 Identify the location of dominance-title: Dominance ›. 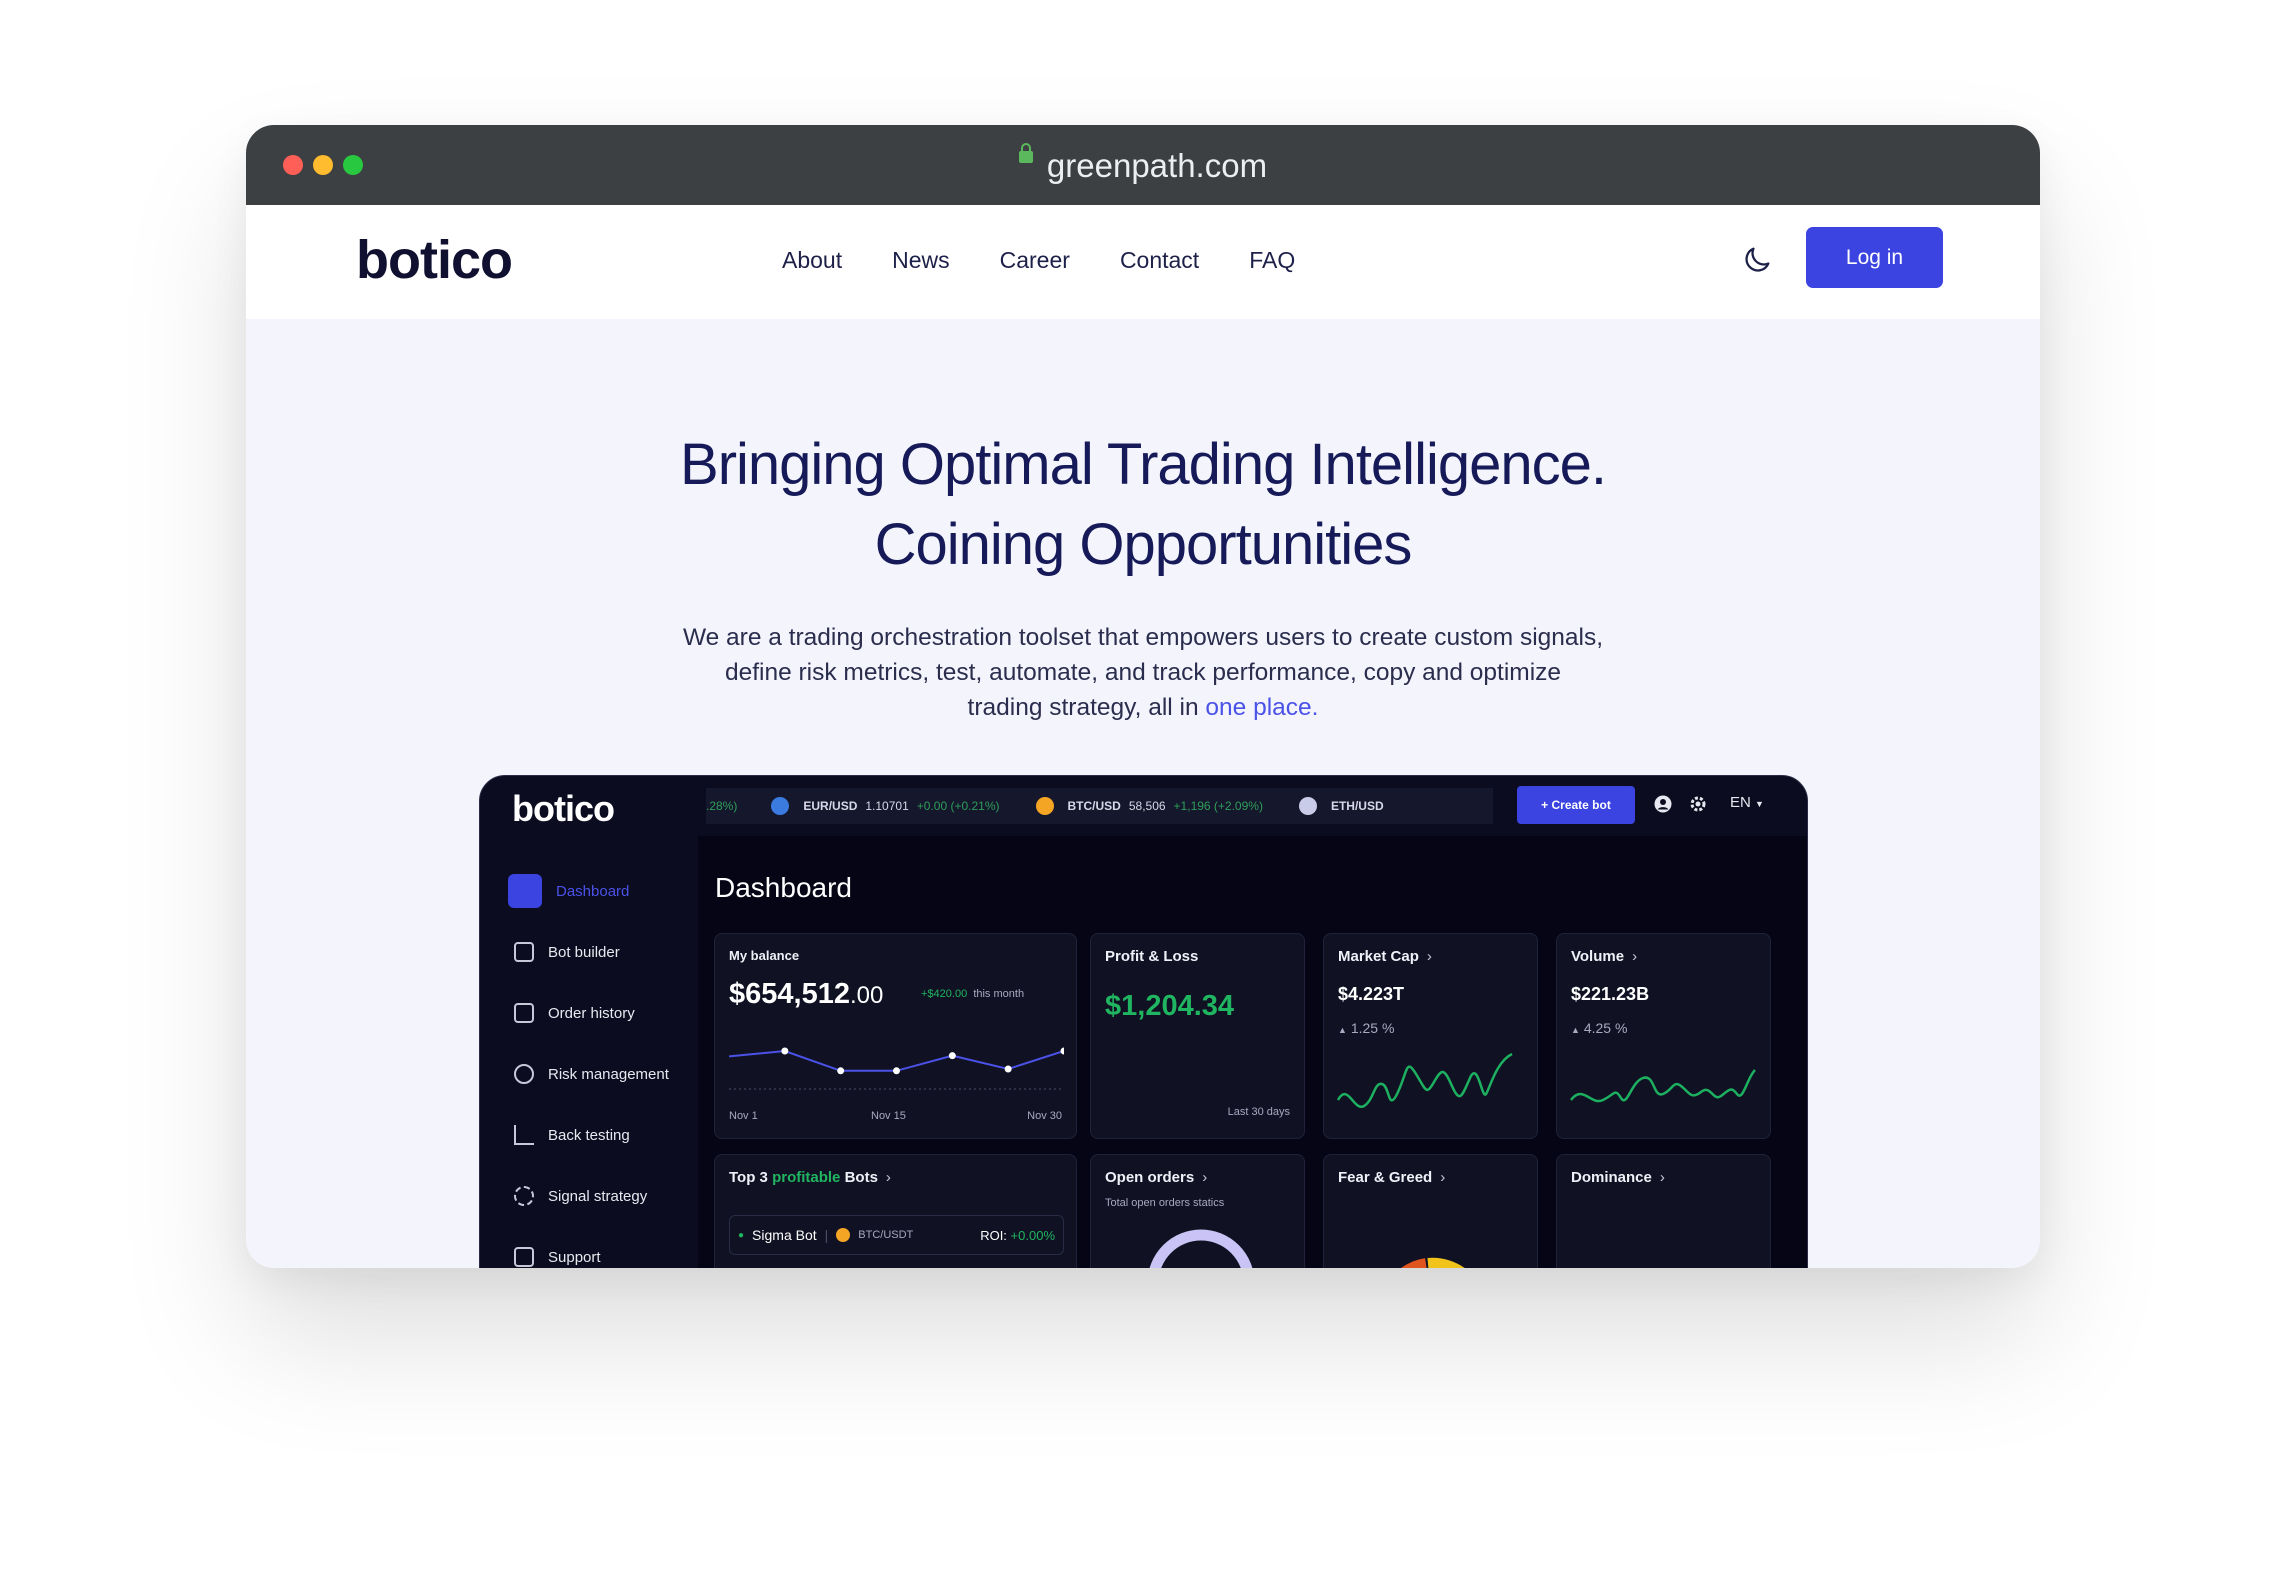
(1618, 1177).